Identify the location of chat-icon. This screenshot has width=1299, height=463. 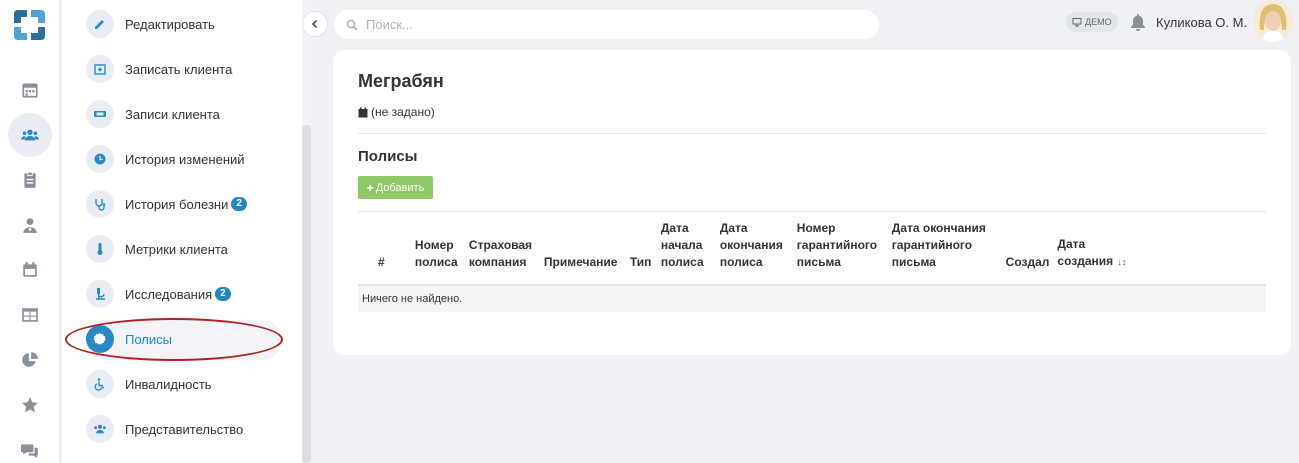
(29, 451).